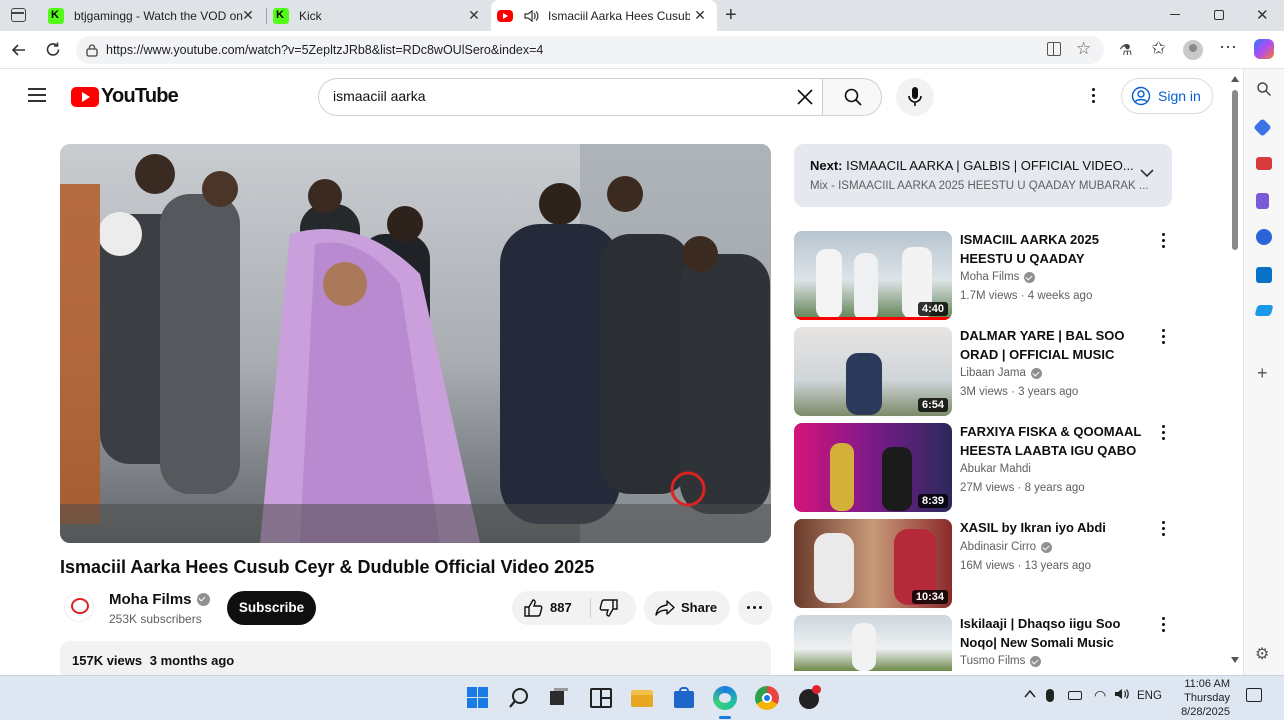 The image size is (1284, 720). I want to click on profile-avatar, so click(1193, 50).